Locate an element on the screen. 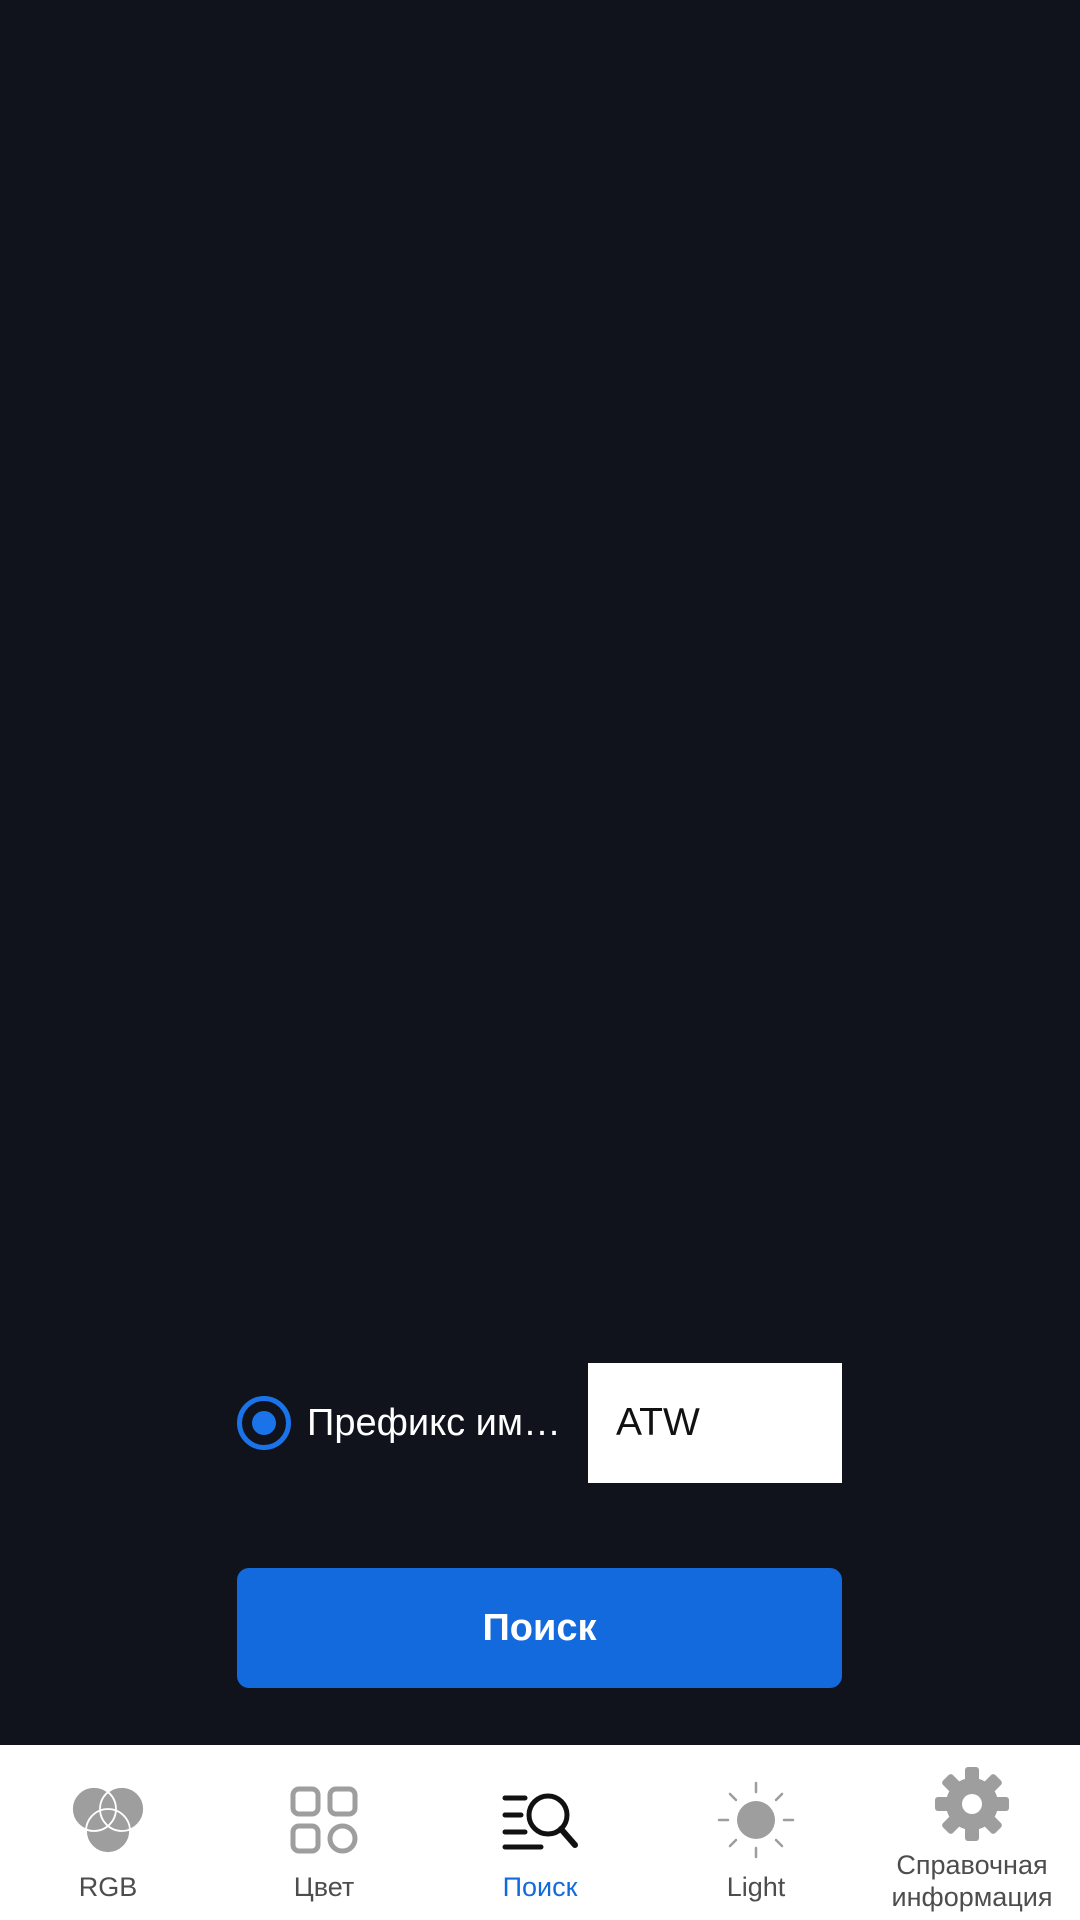  nav-label-rgb: RGB is located at coordinates (108, 1887).